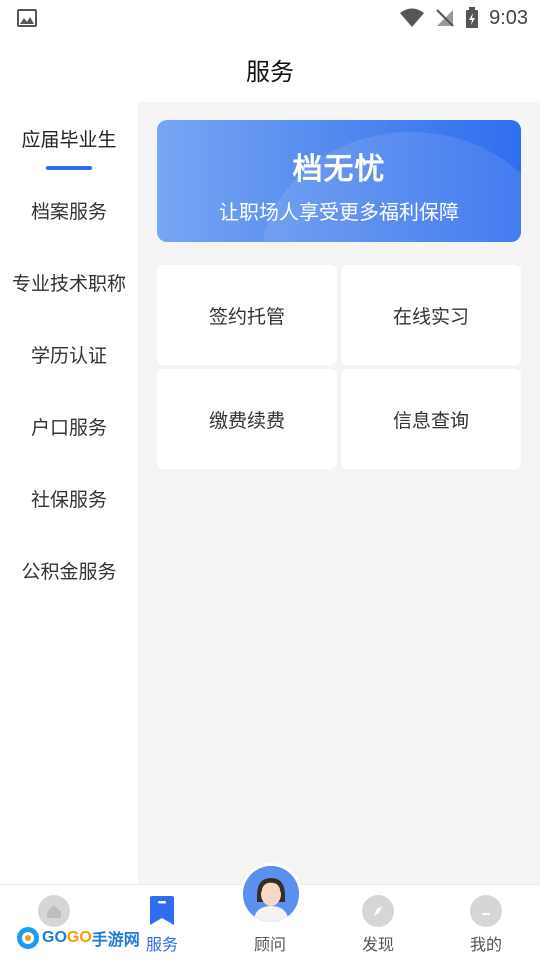  What do you see at coordinates (162, 910) in the screenshot?
I see `bookmark-icon` at bounding box center [162, 910].